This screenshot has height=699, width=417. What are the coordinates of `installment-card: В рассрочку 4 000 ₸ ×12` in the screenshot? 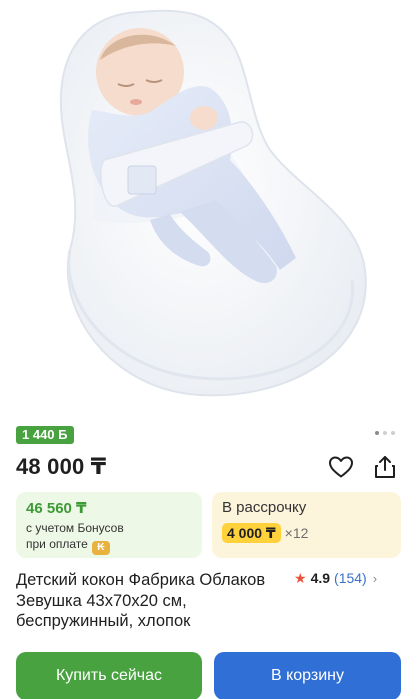 It's located at (306, 525).